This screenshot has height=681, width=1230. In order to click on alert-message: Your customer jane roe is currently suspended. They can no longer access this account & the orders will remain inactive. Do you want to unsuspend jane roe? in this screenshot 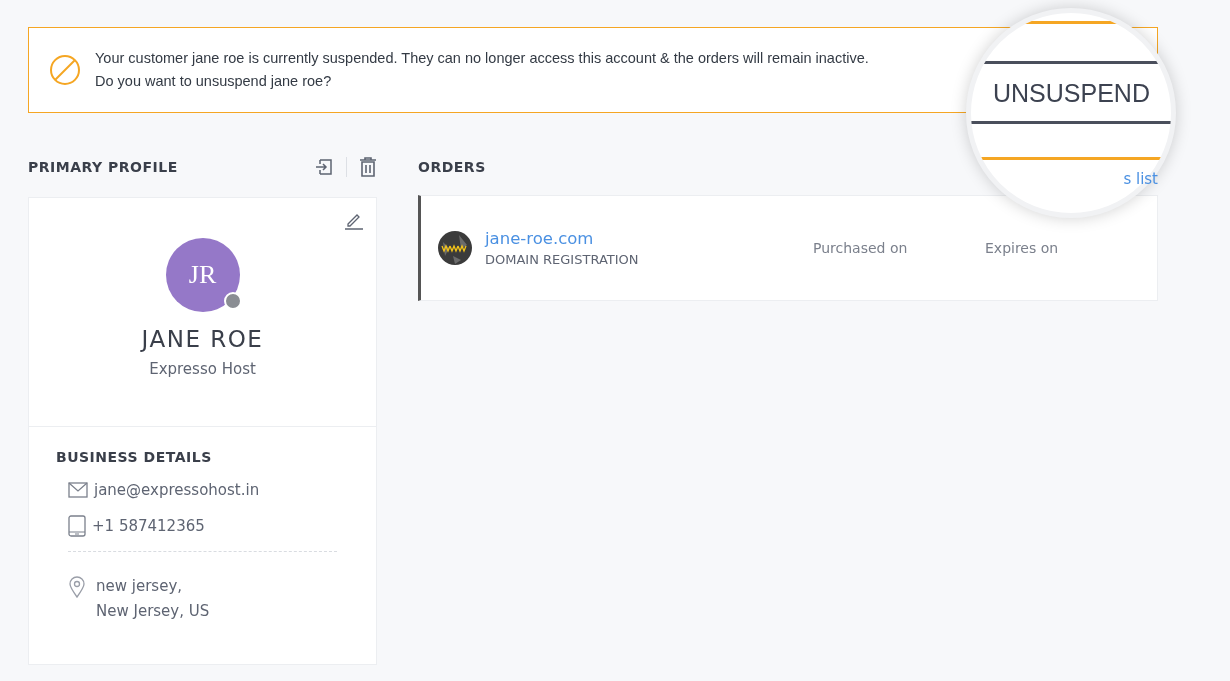, I will do `click(482, 70)`.